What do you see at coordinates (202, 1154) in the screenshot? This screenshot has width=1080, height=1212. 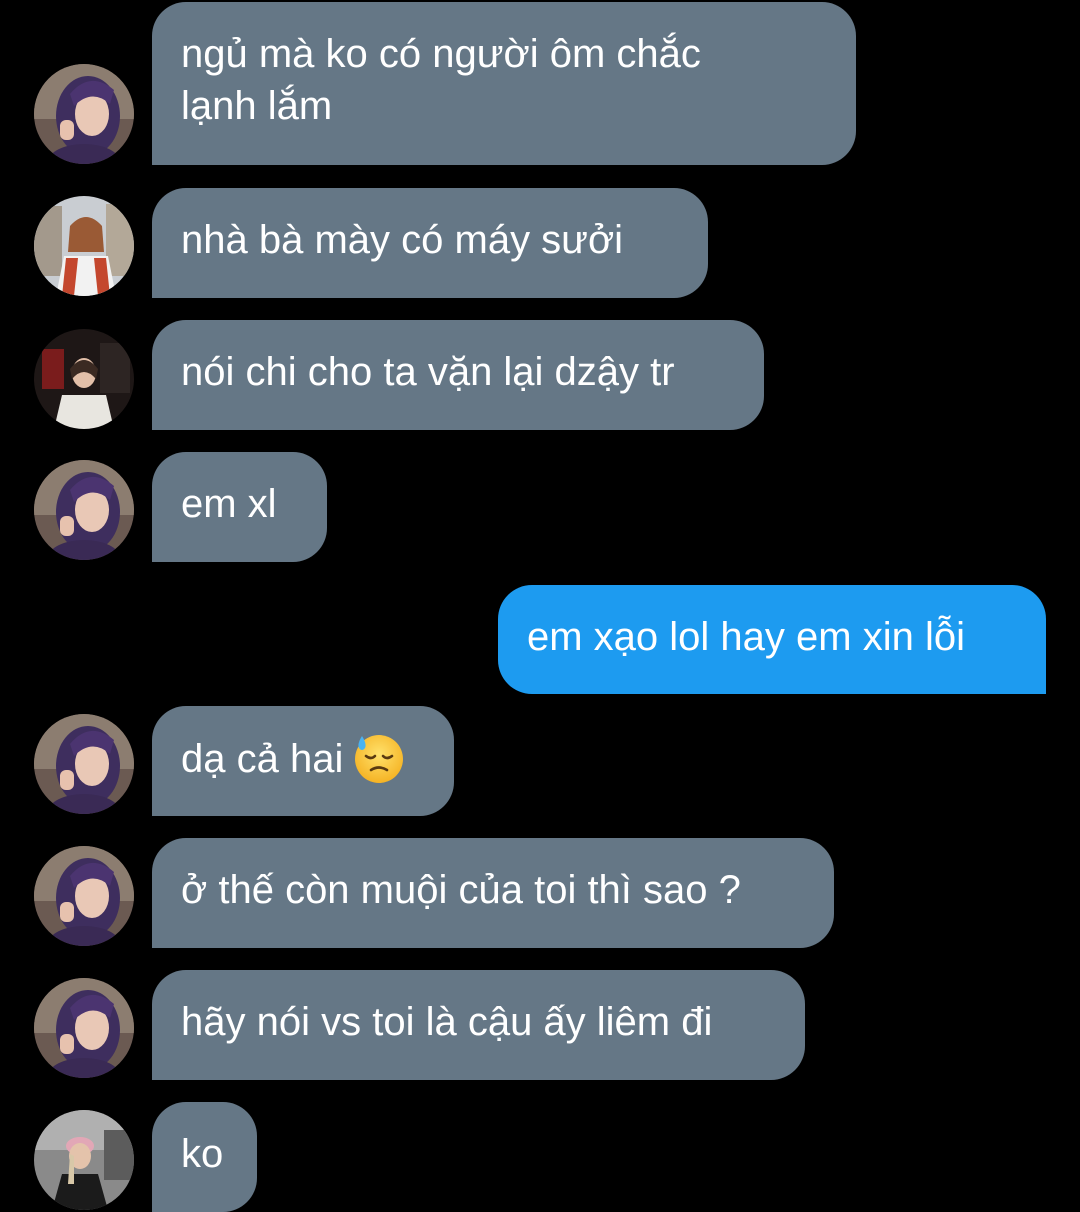 I see `message-text: ko` at bounding box center [202, 1154].